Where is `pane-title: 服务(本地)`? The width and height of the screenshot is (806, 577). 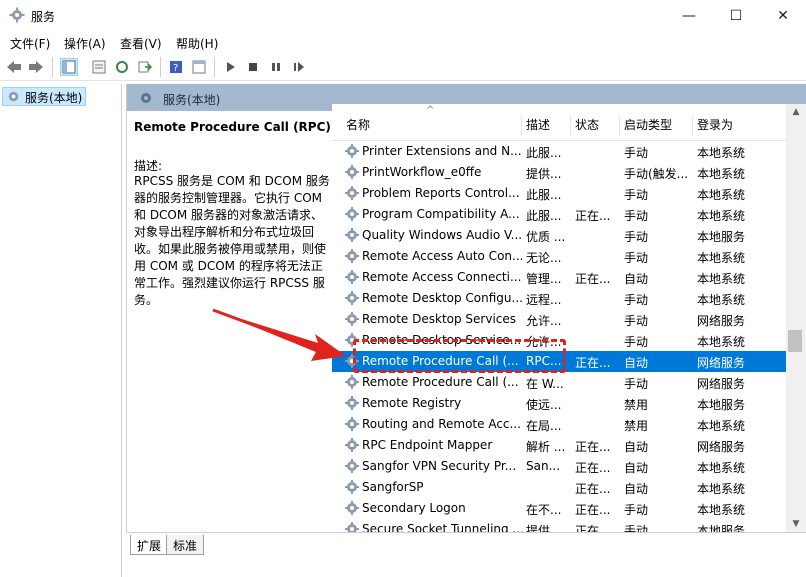
pane-title: 服务(本地) is located at coordinates (192, 100).